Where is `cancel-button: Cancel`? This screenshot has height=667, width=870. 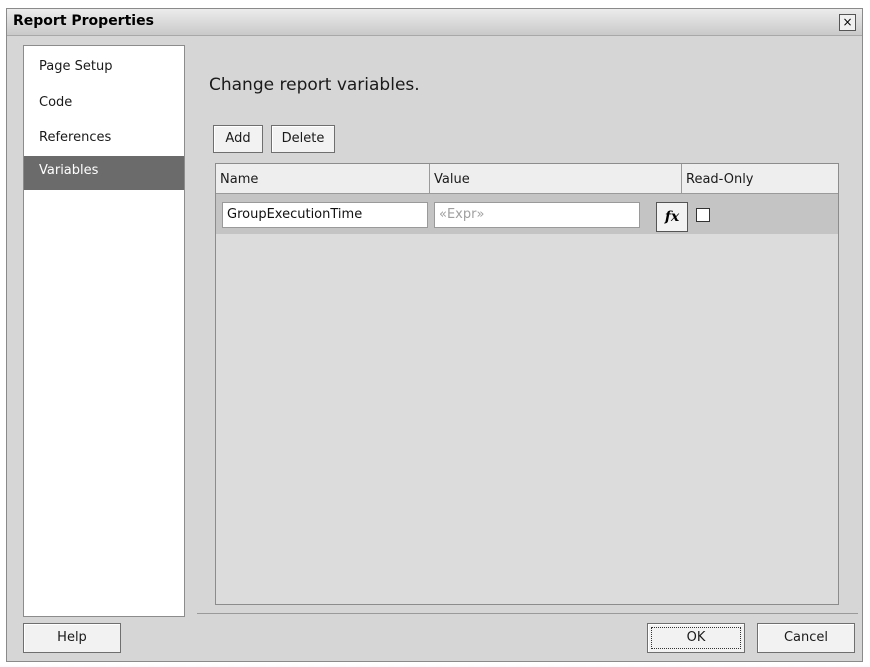
cancel-button: Cancel is located at coordinates (806, 638).